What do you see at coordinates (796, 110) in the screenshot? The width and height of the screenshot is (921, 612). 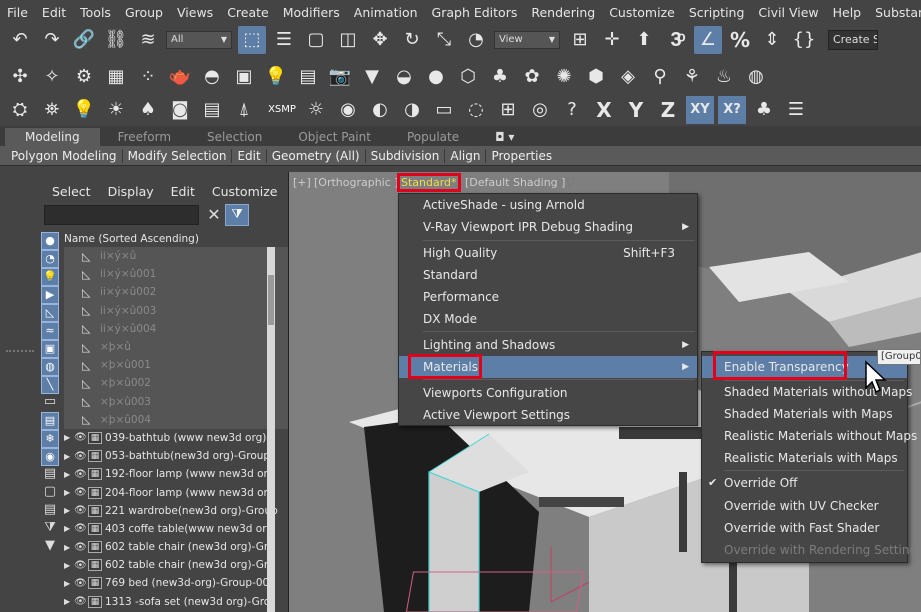 I see `list-panel-icon: ☰` at bounding box center [796, 110].